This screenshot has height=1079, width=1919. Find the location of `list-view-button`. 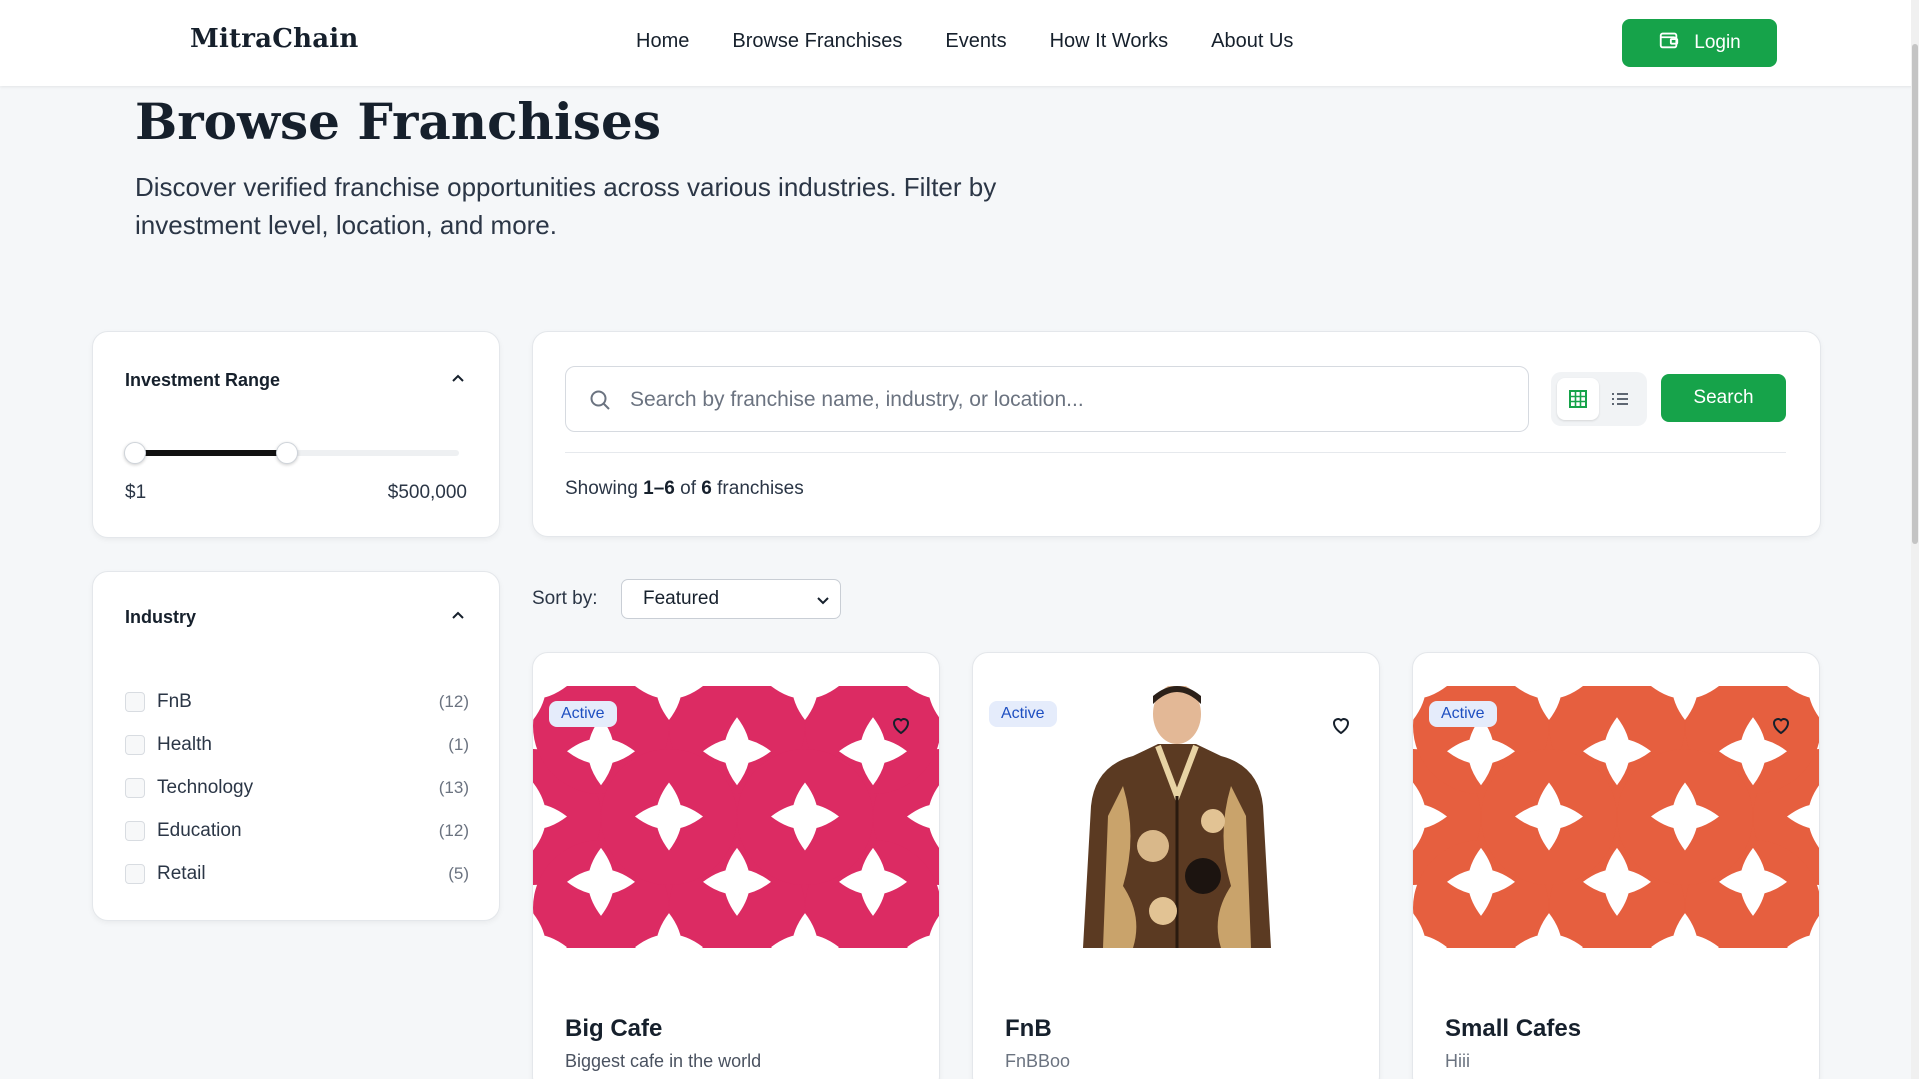

list-view-button is located at coordinates (1620, 399).